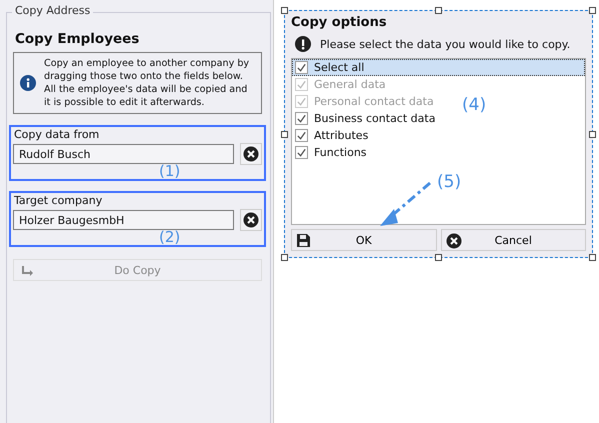 This screenshot has width=599, height=423. What do you see at coordinates (405, 204) in the screenshot?
I see `dash-dot-arrow` at bounding box center [405, 204].